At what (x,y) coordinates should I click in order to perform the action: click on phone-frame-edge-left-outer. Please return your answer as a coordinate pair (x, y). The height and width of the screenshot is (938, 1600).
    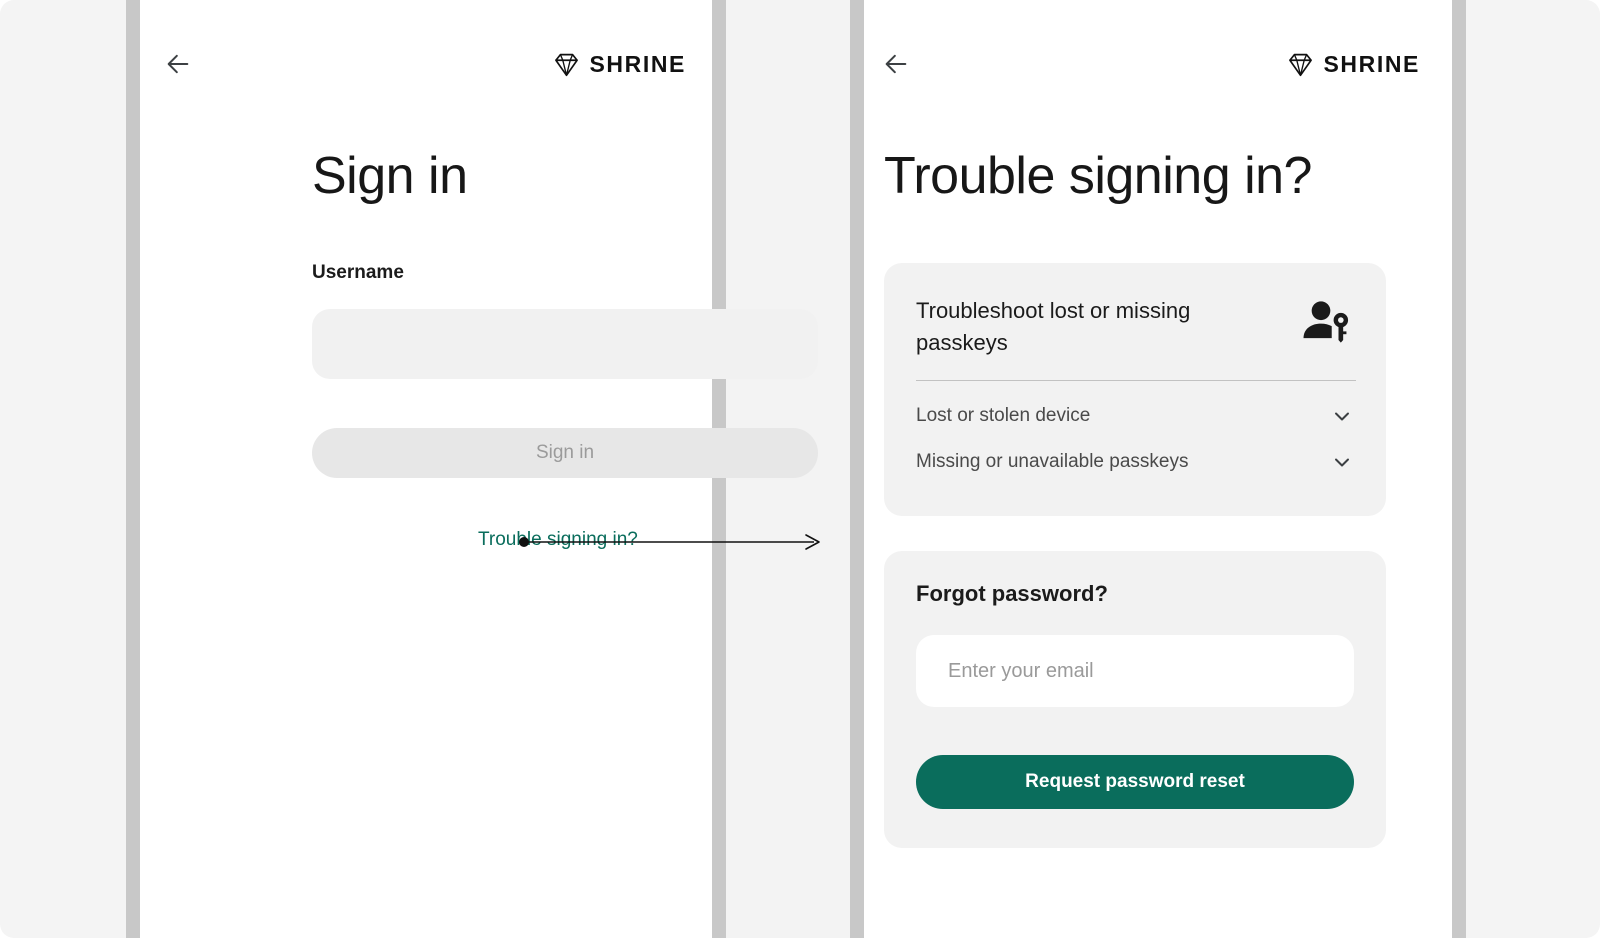
    Looking at the image, I should click on (133, 469).